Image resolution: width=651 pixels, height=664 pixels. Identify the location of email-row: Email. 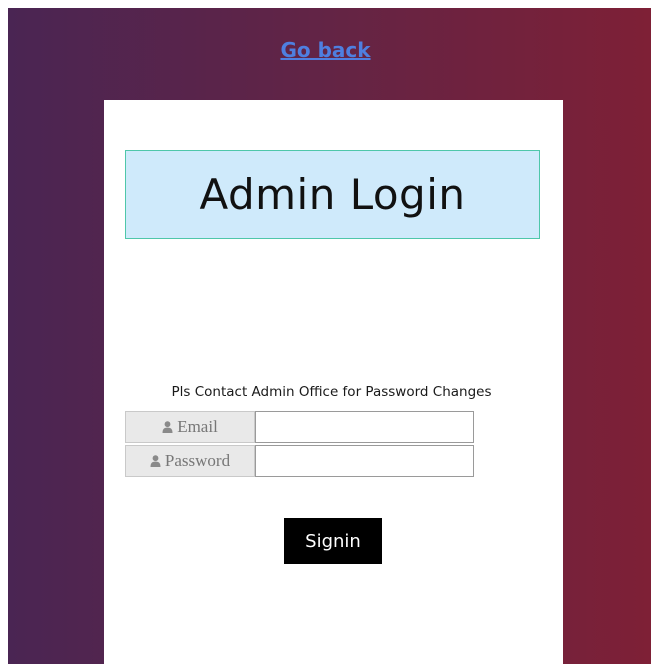
(300, 427).